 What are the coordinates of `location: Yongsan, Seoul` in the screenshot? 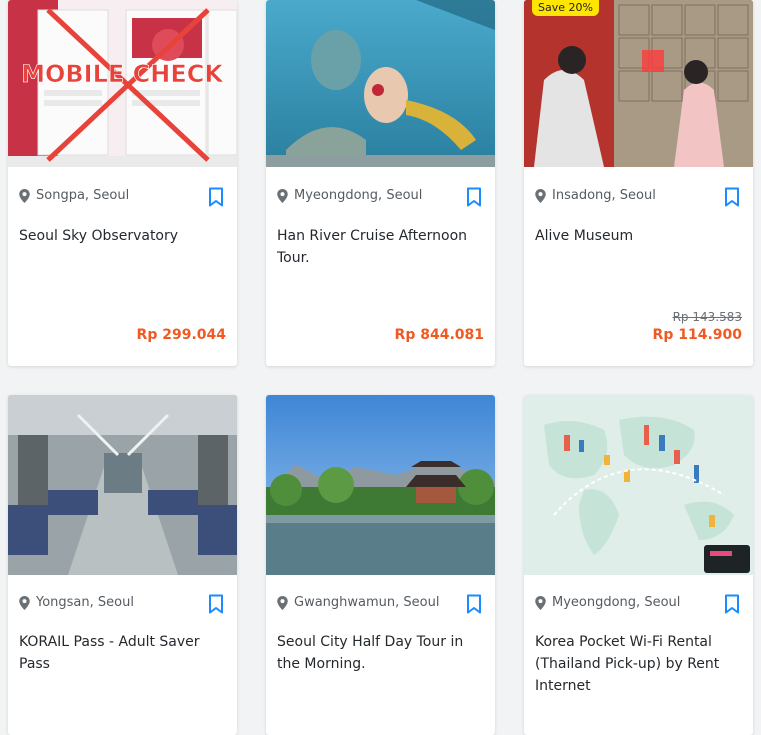 It's located at (76, 602).